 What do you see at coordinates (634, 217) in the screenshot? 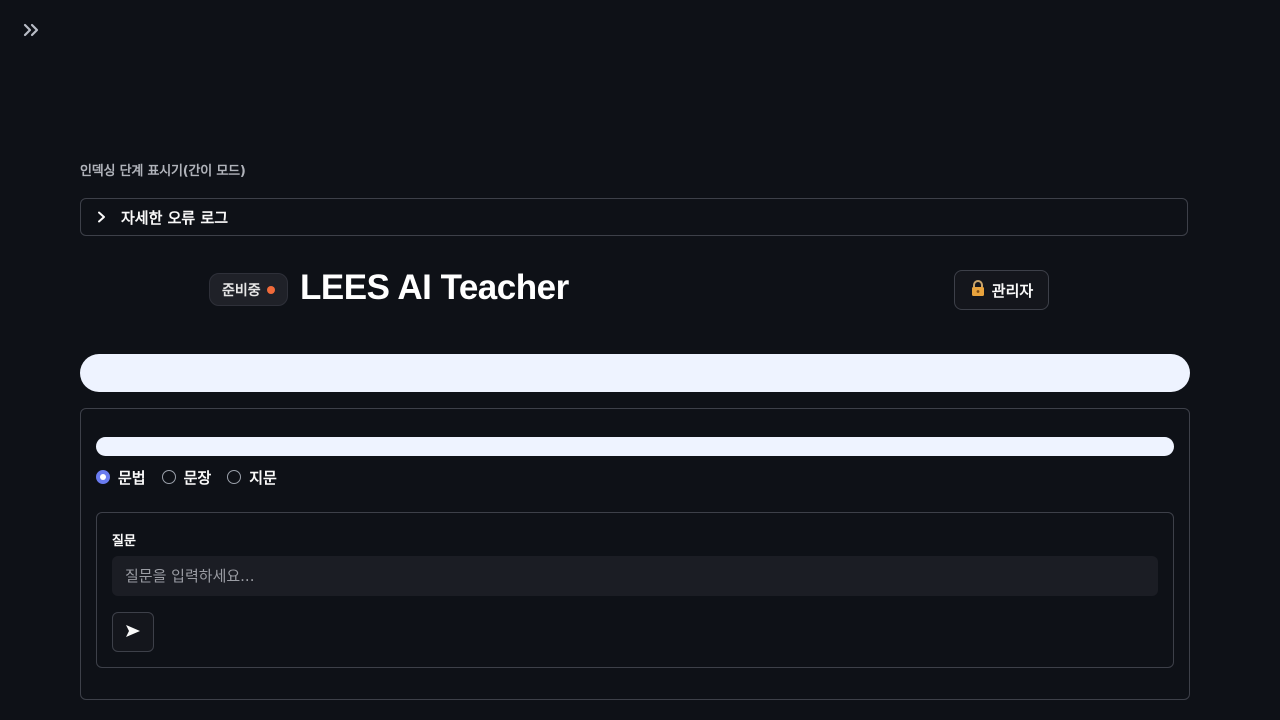
I see `error-log-expander: 자세한 오류 로그` at bounding box center [634, 217].